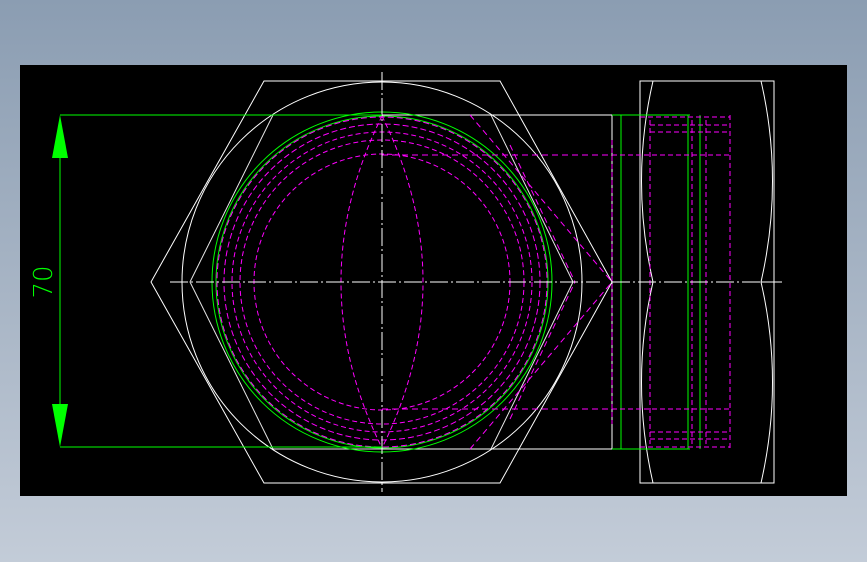 The height and width of the screenshot is (562, 867). I want to click on dimension-value: 70, so click(44, 281).